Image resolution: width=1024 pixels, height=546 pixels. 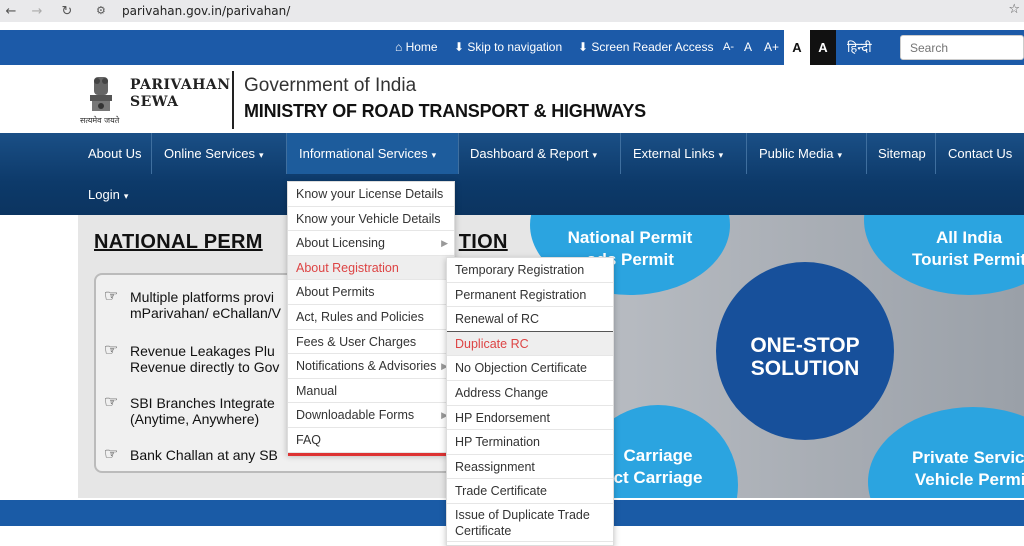 I want to click on nav-online-services: Online Services ▾, so click(x=214, y=153).